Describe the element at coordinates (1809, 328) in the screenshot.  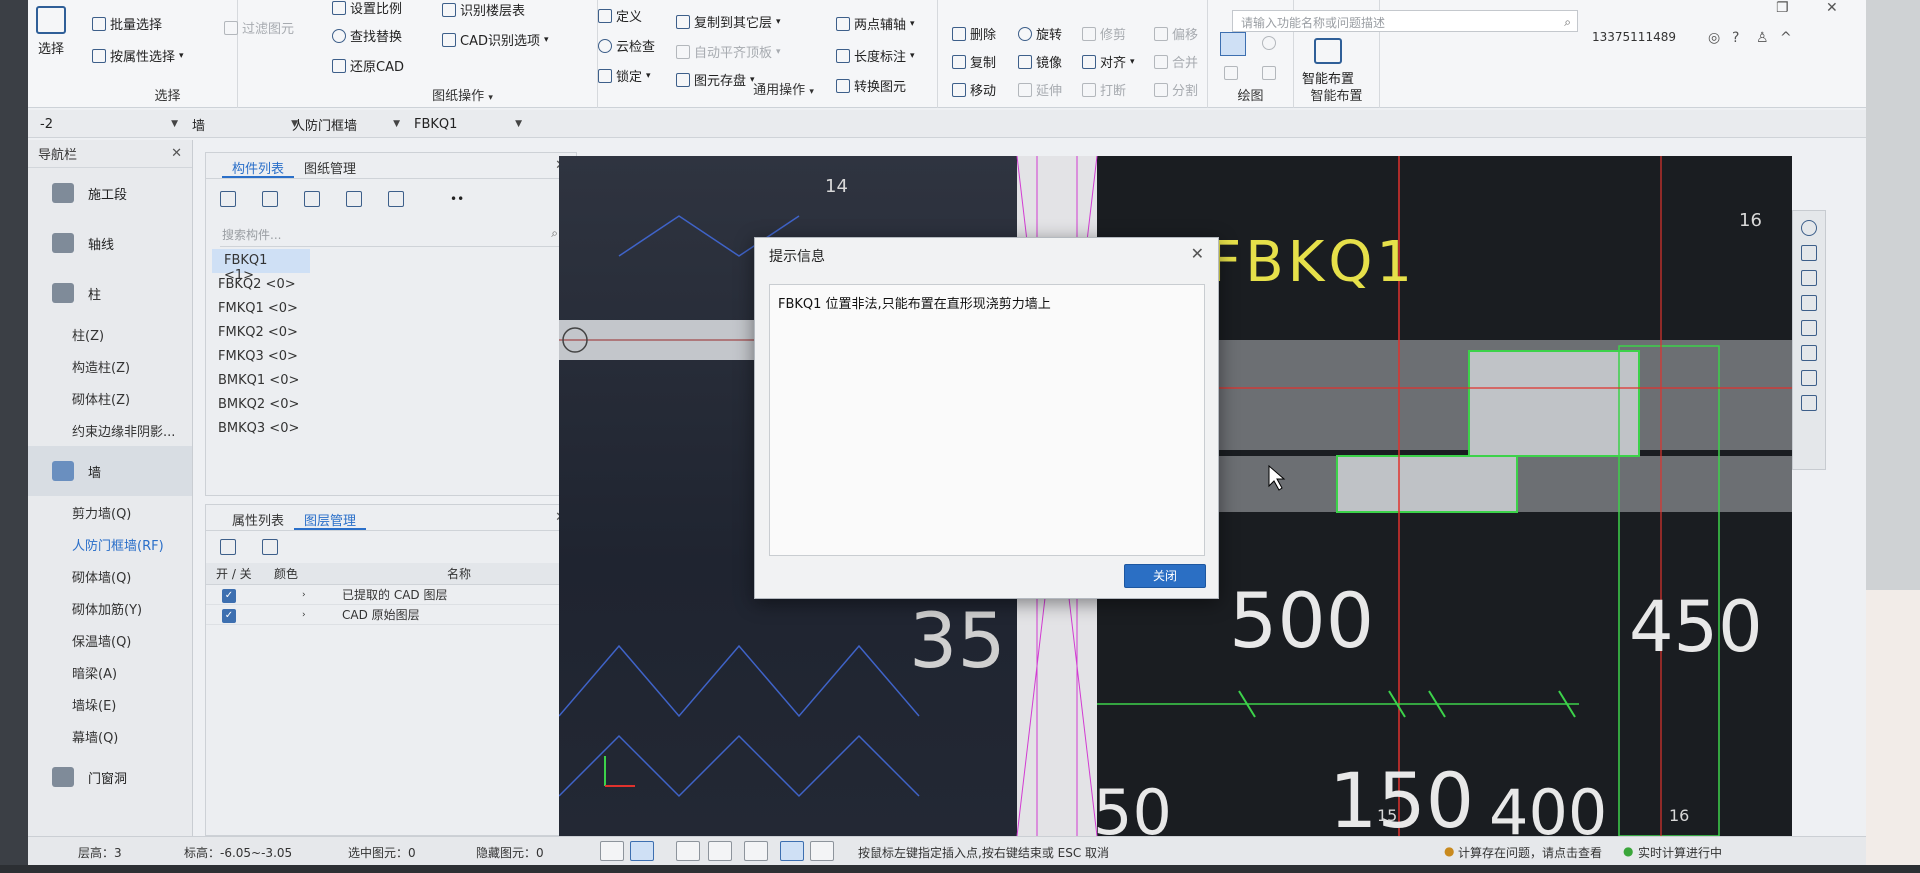
I see `zoom-extents-icon` at that location.